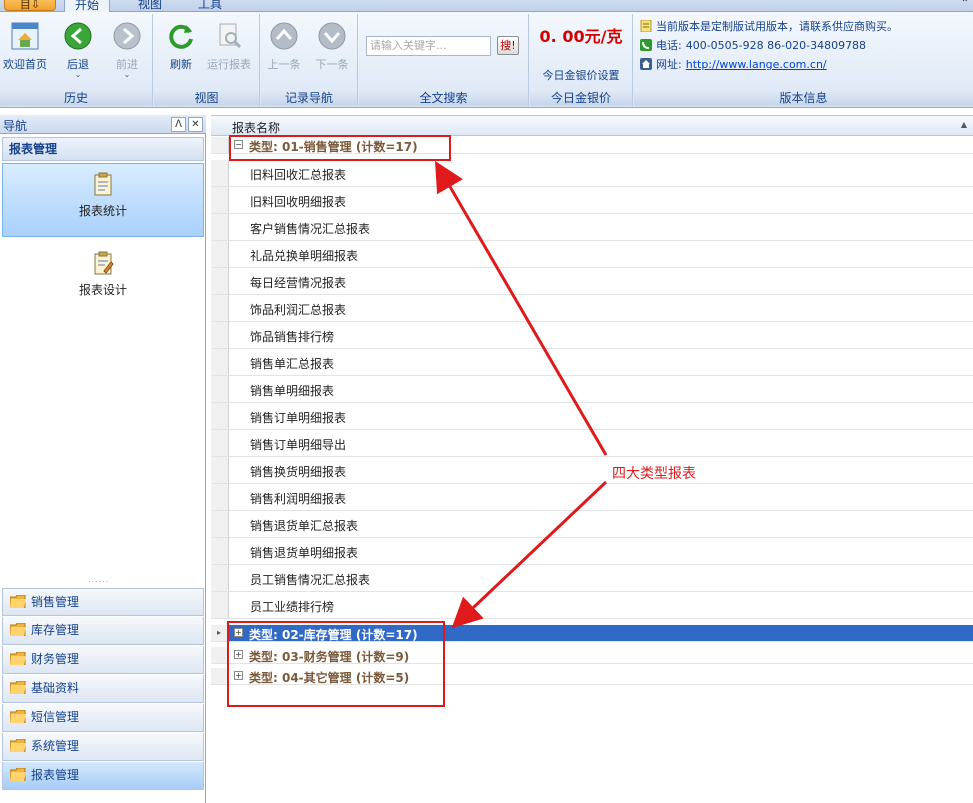  What do you see at coordinates (55, 746) in the screenshot?
I see `module-system-label: 系统管理` at bounding box center [55, 746].